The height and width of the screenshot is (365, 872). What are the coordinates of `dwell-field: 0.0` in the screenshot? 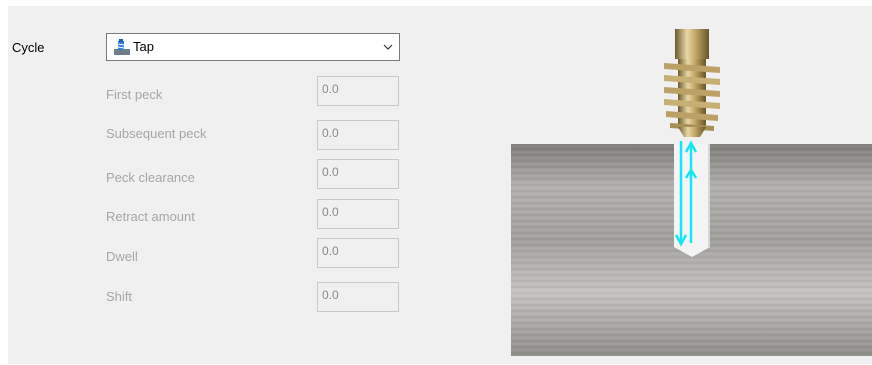 It's located at (358, 253).